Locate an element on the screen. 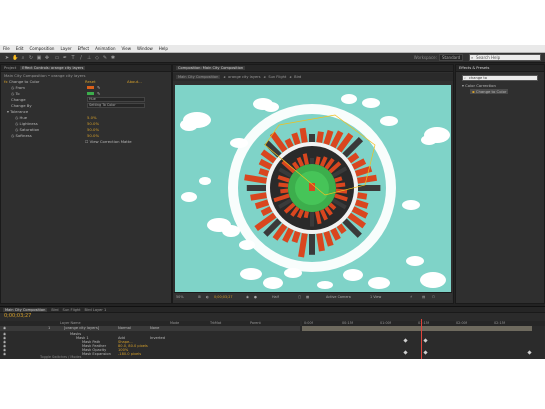 This screenshot has height=409, width=545. flowchart-icon: ⎔ is located at coordinates (433, 297).